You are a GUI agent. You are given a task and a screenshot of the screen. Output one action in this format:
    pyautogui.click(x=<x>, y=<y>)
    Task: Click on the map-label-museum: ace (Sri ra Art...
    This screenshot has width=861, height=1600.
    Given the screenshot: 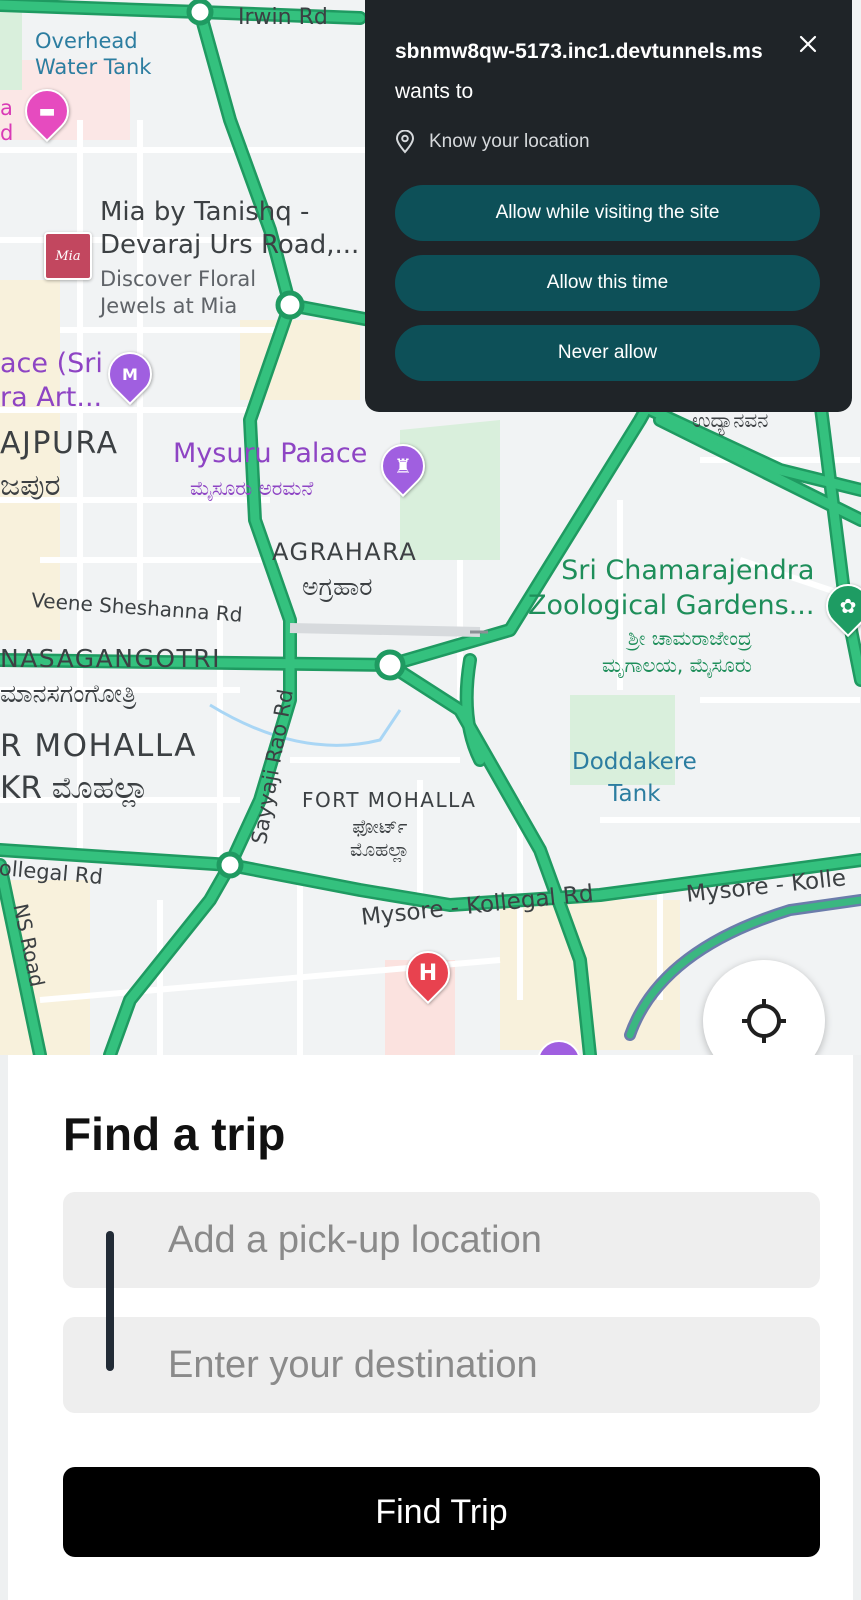 What is the action you would take?
    pyautogui.click(x=51, y=381)
    